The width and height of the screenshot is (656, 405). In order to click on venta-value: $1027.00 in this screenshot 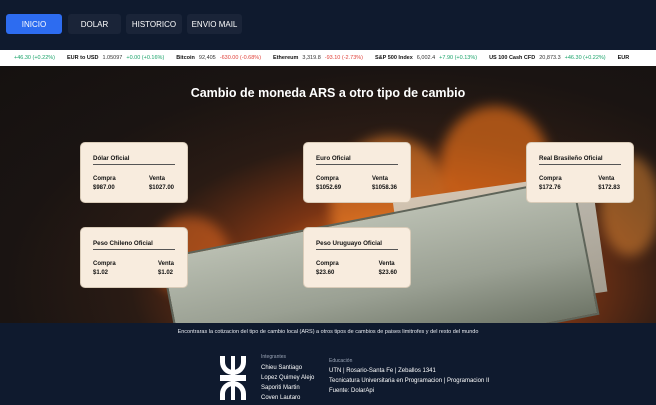, I will do `click(161, 188)`.